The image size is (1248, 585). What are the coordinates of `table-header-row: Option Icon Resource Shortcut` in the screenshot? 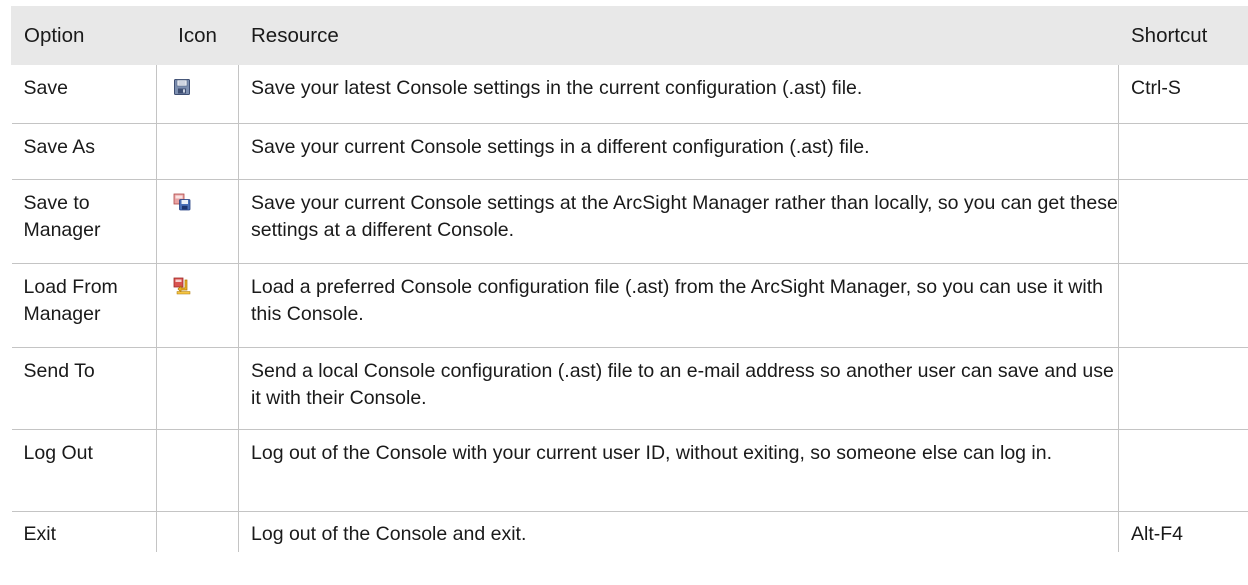 It's located at (629, 35).